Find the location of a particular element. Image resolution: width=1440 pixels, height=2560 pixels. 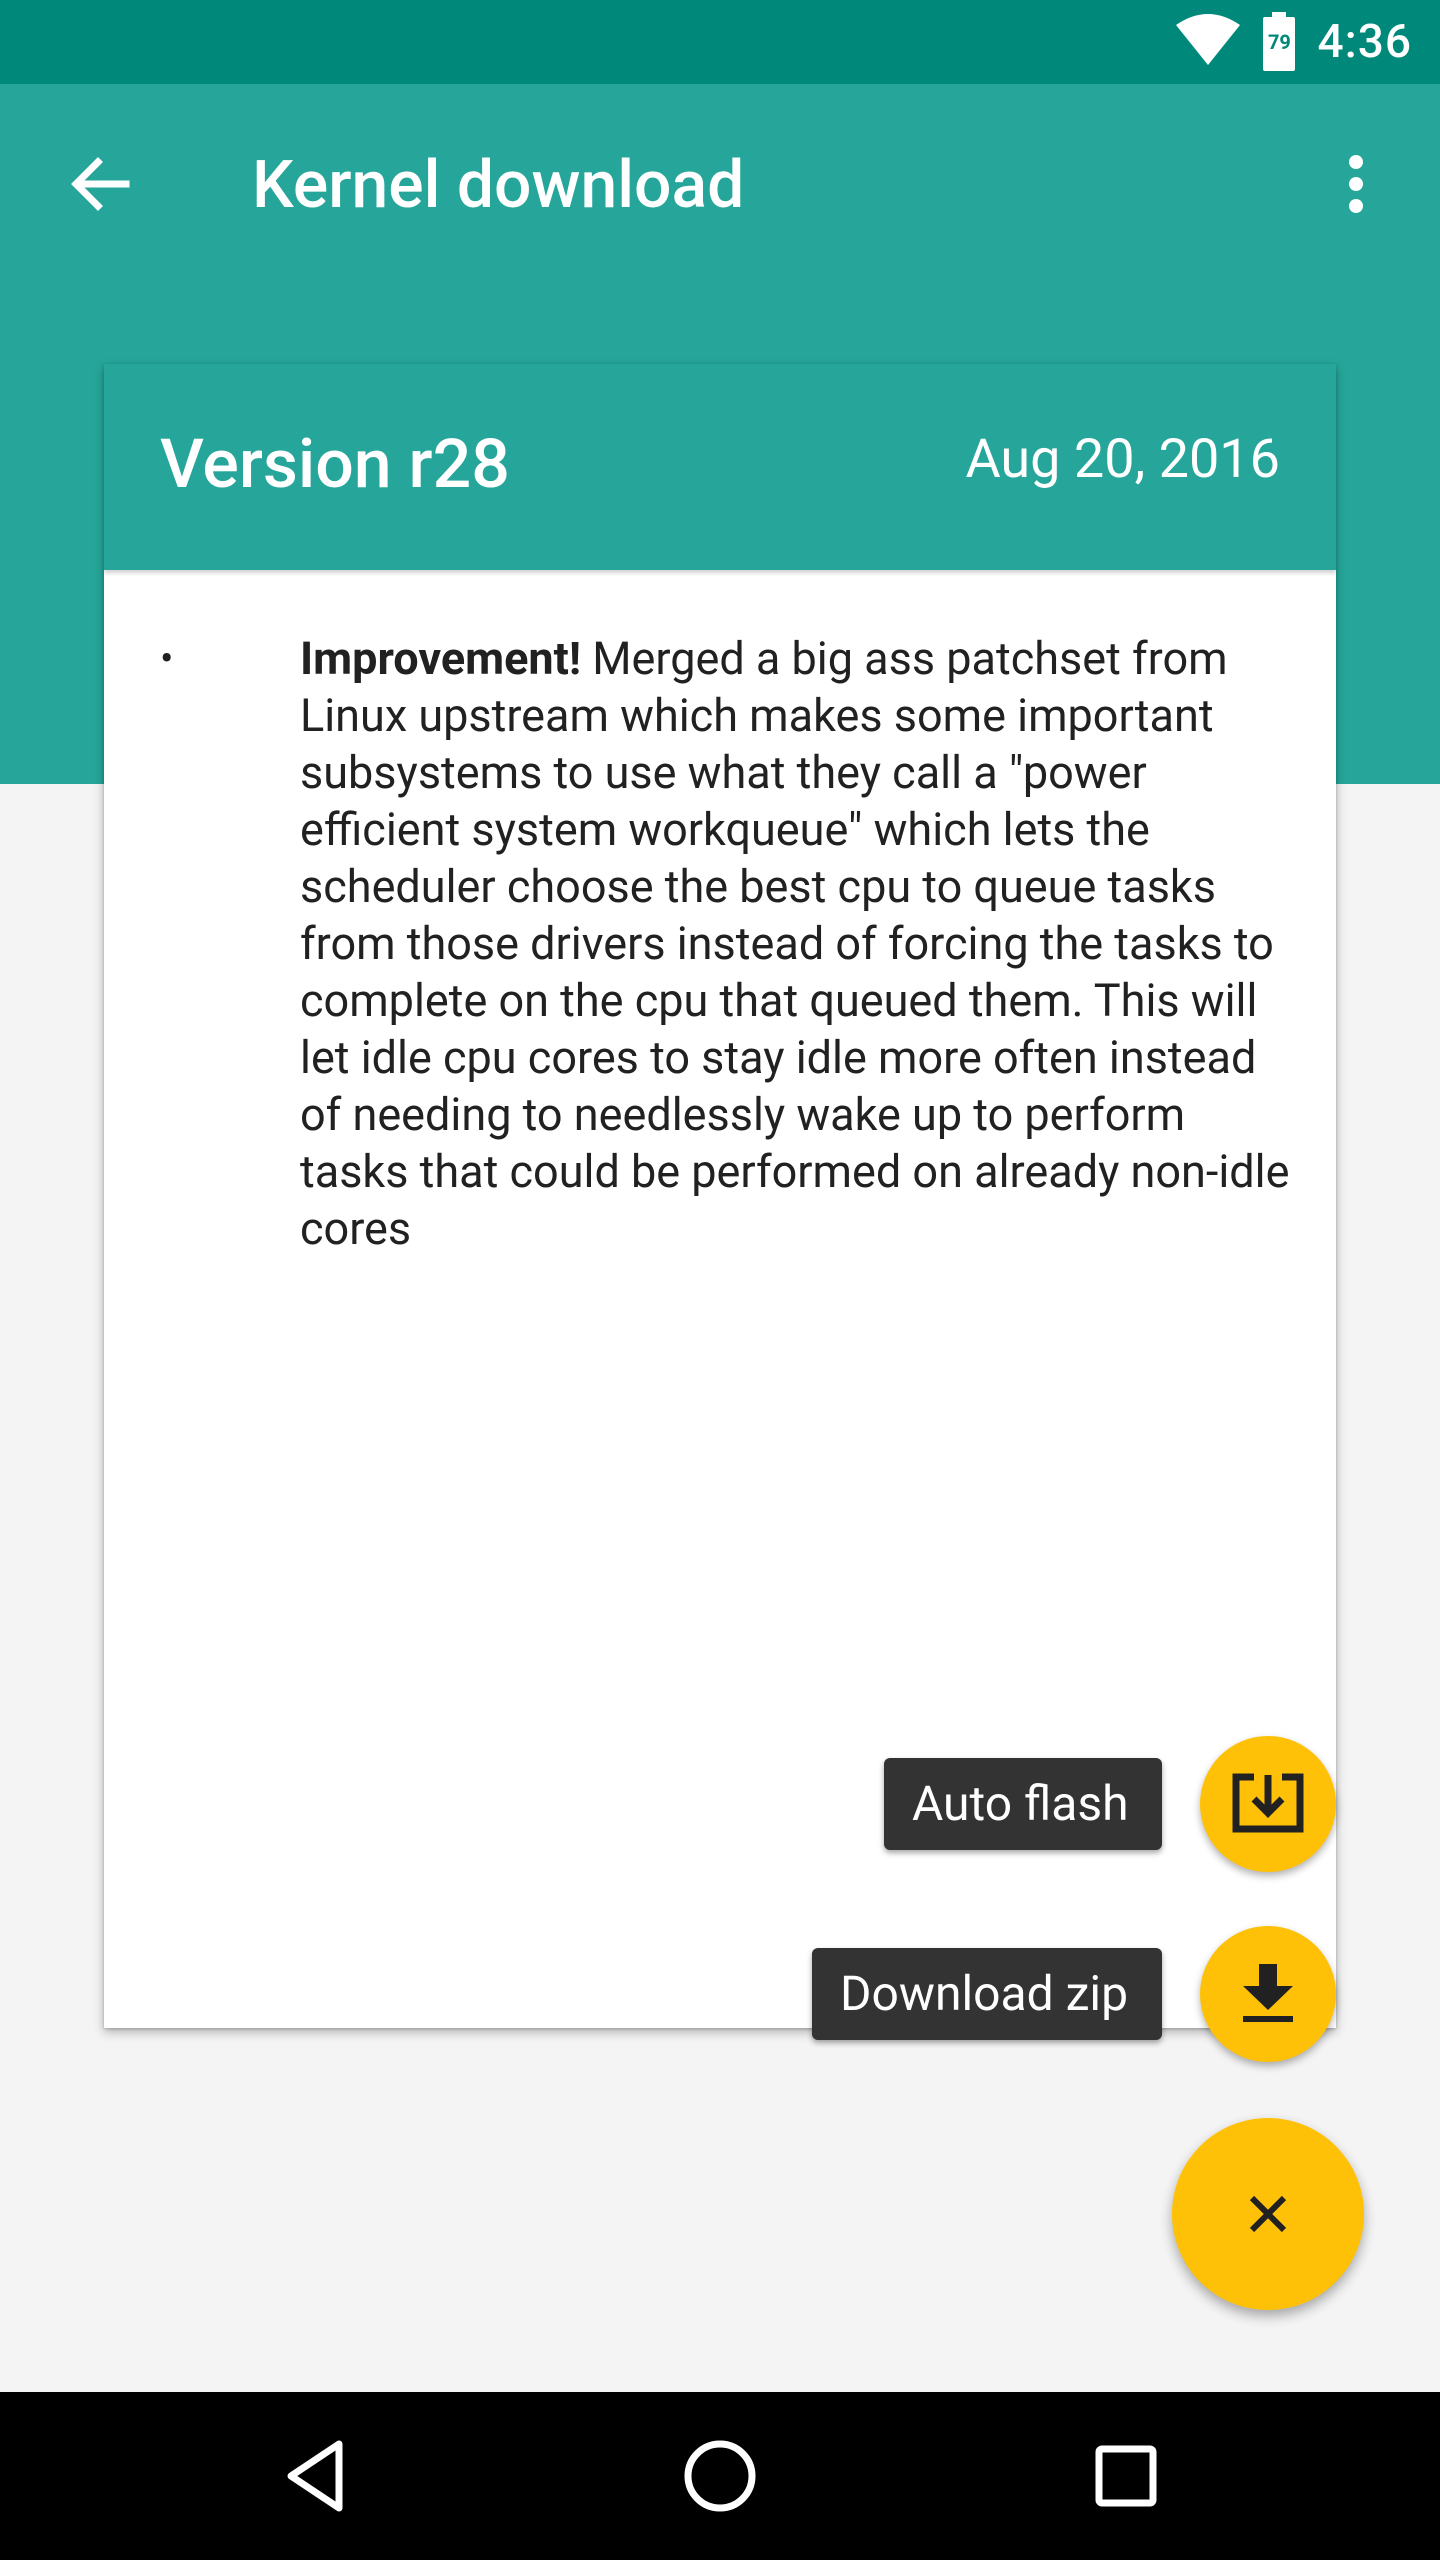

more-vert-icon is located at coordinates (1356, 184).